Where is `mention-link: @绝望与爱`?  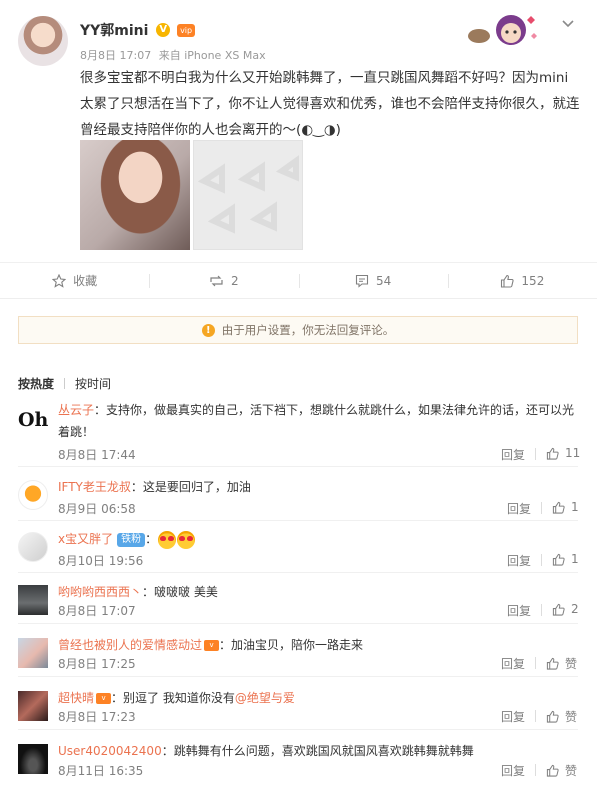
mention-link: @绝望与爱 is located at coordinates (265, 698).